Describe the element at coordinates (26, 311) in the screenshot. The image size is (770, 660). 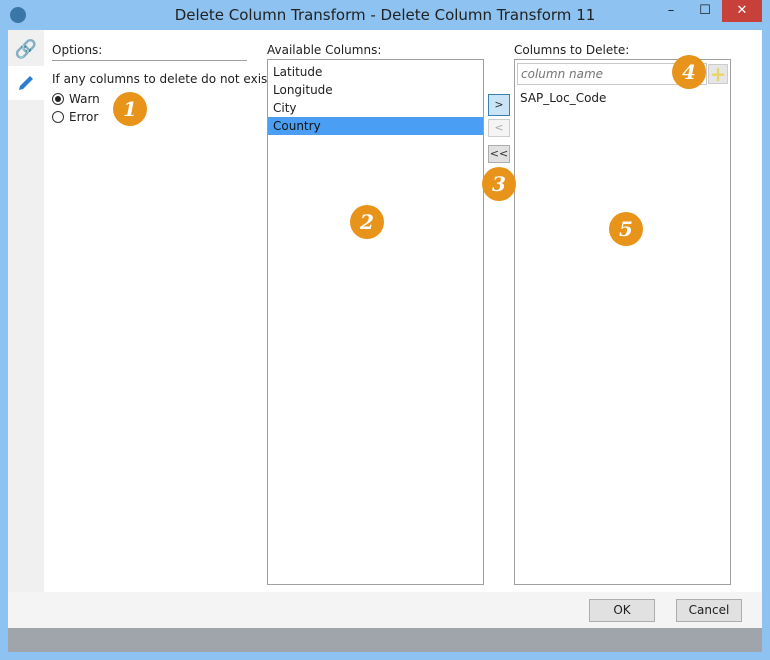
I see `side-tabs: 🔗` at that location.